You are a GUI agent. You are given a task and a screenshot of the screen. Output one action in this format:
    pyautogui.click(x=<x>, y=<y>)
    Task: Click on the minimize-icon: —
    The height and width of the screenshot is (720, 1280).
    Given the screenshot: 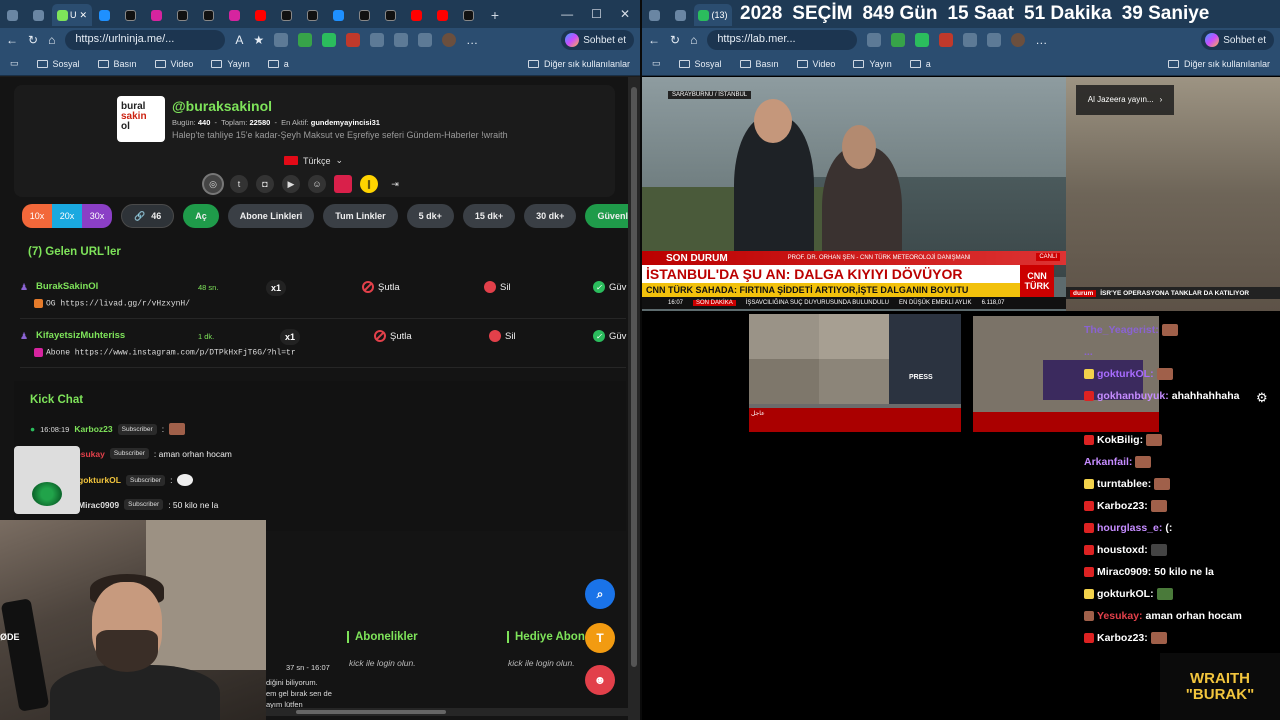 What is the action you would take?
    pyautogui.click(x=567, y=14)
    